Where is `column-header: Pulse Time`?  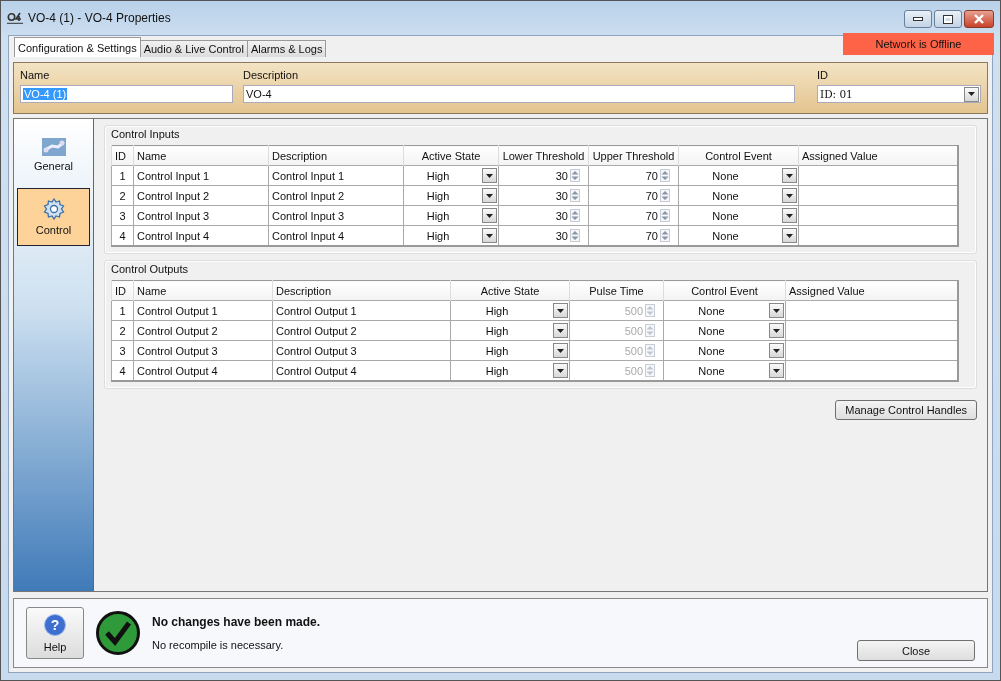
column-header: Pulse Time is located at coordinates (616, 290).